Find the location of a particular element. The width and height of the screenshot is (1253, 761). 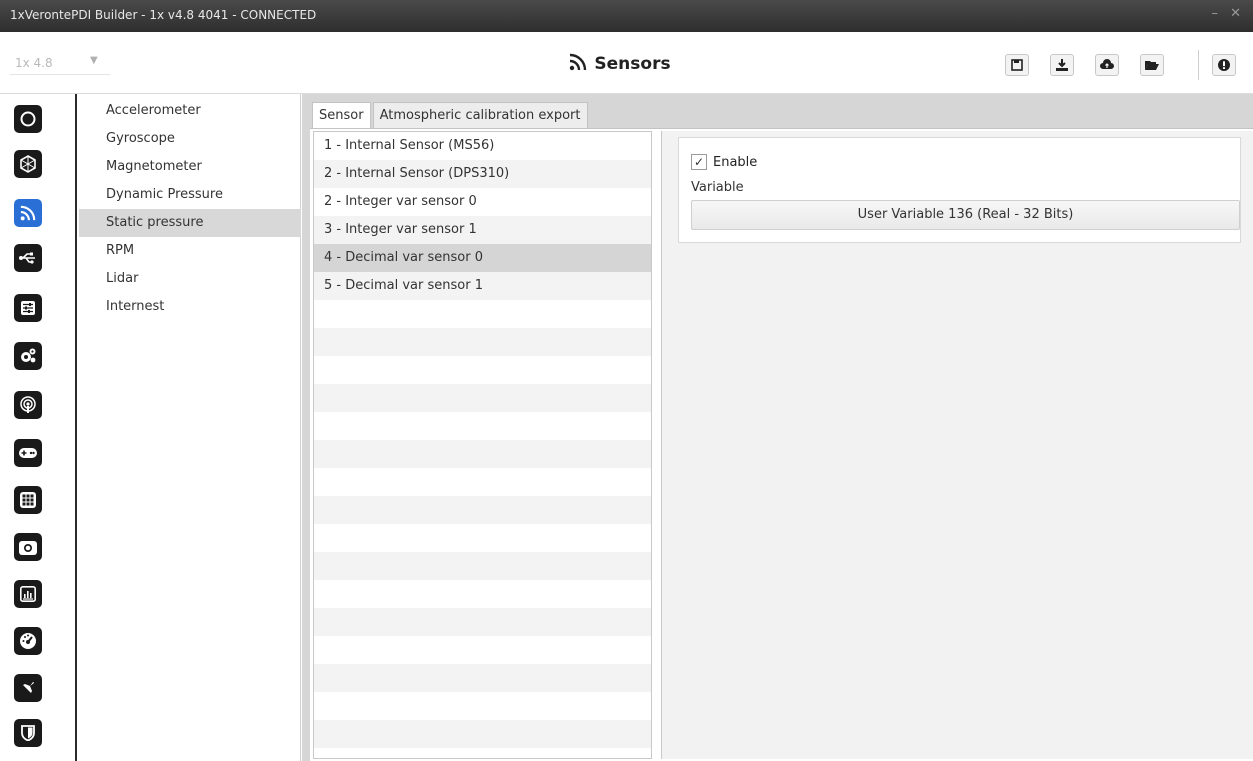

chart-icon is located at coordinates (28, 594).